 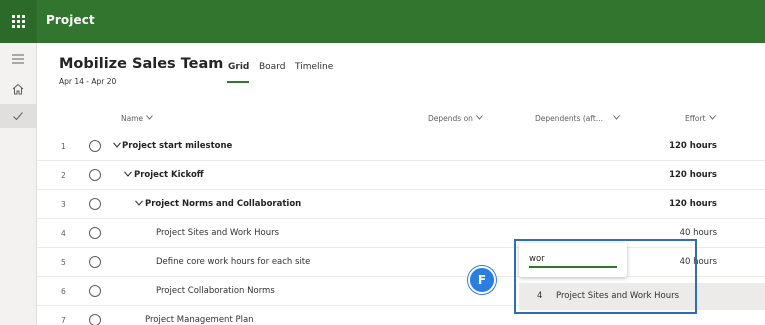 I want to click on column-header-effort-label: Effort, so click(x=695, y=118).